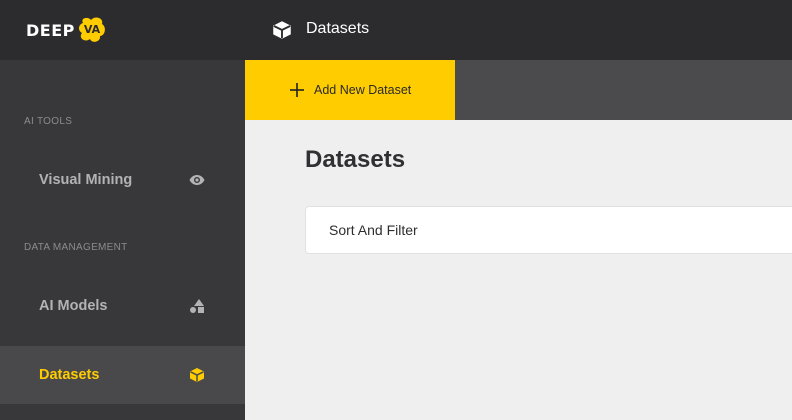 The height and width of the screenshot is (420, 792). I want to click on sidebar-item-label: Datasets, so click(69, 375).